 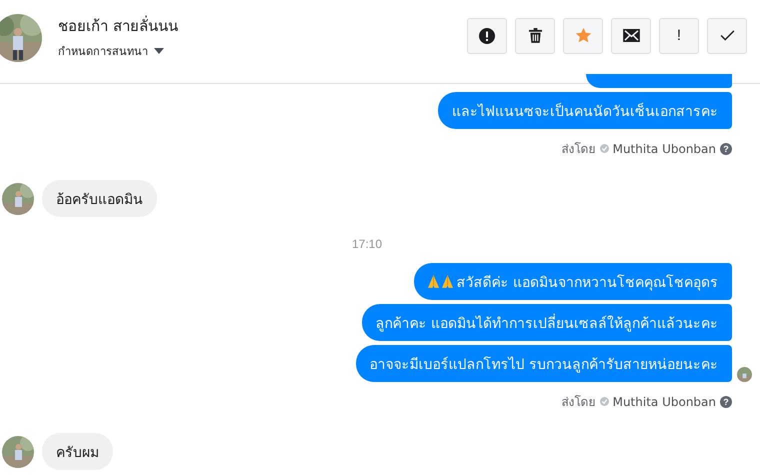 I want to click on message-bubble: ครับผม, so click(x=77, y=451).